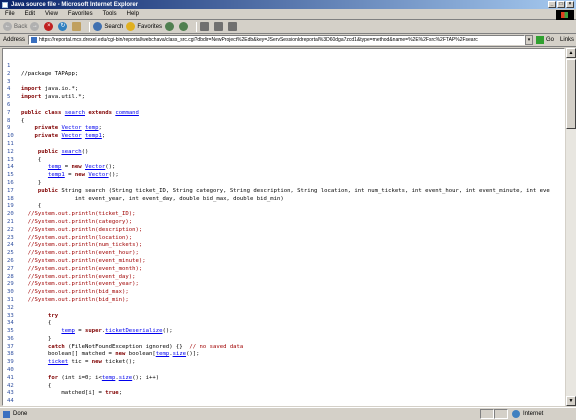 The image size is (576, 420). I want to click on code-line: 41 for (int i=0; i<temp.size(); i++), so click(278, 379).